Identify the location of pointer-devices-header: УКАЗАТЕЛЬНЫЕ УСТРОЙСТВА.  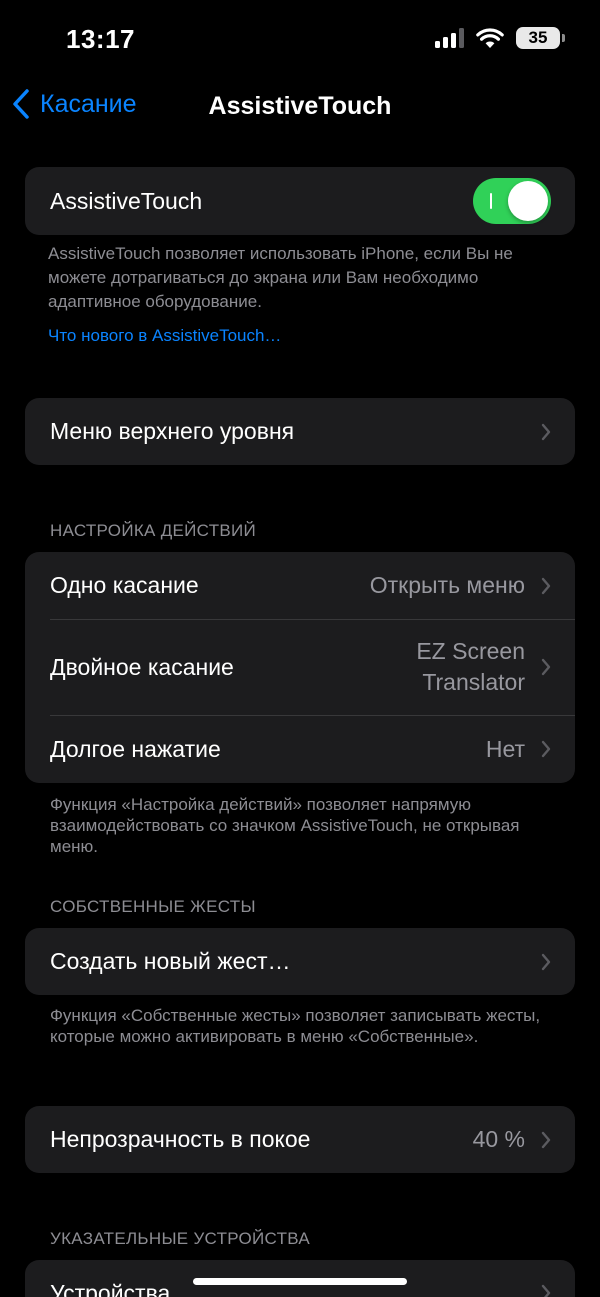
(180, 1238).